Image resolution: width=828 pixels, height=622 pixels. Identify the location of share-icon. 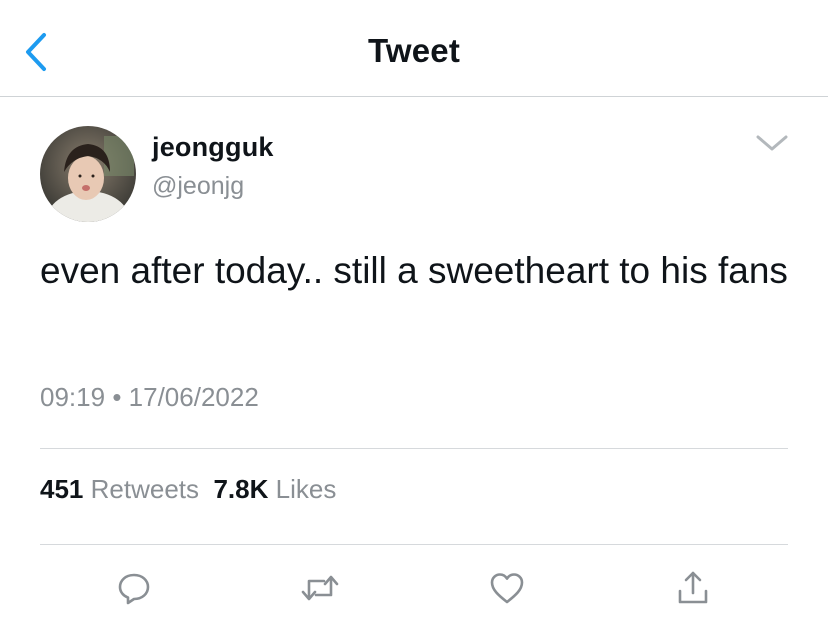
(693, 587).